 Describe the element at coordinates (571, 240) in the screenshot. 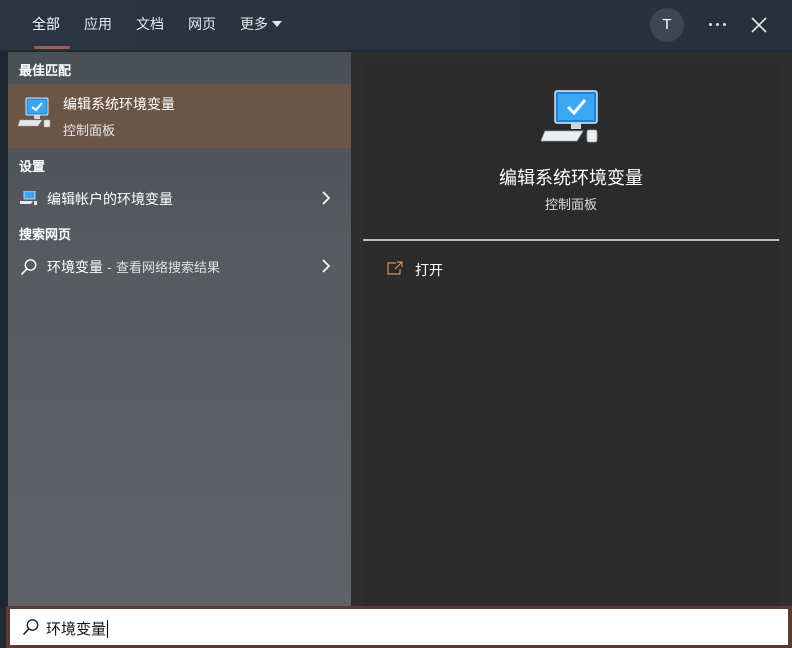

I see `detail-divider` at that location.